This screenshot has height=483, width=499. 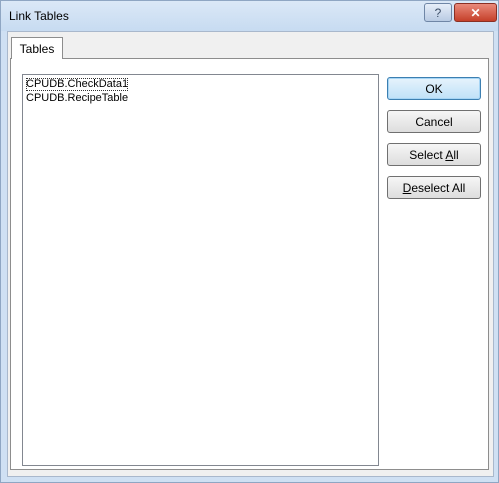 I want to click on cancel-button: Cancel, so click(x=434, y=121).